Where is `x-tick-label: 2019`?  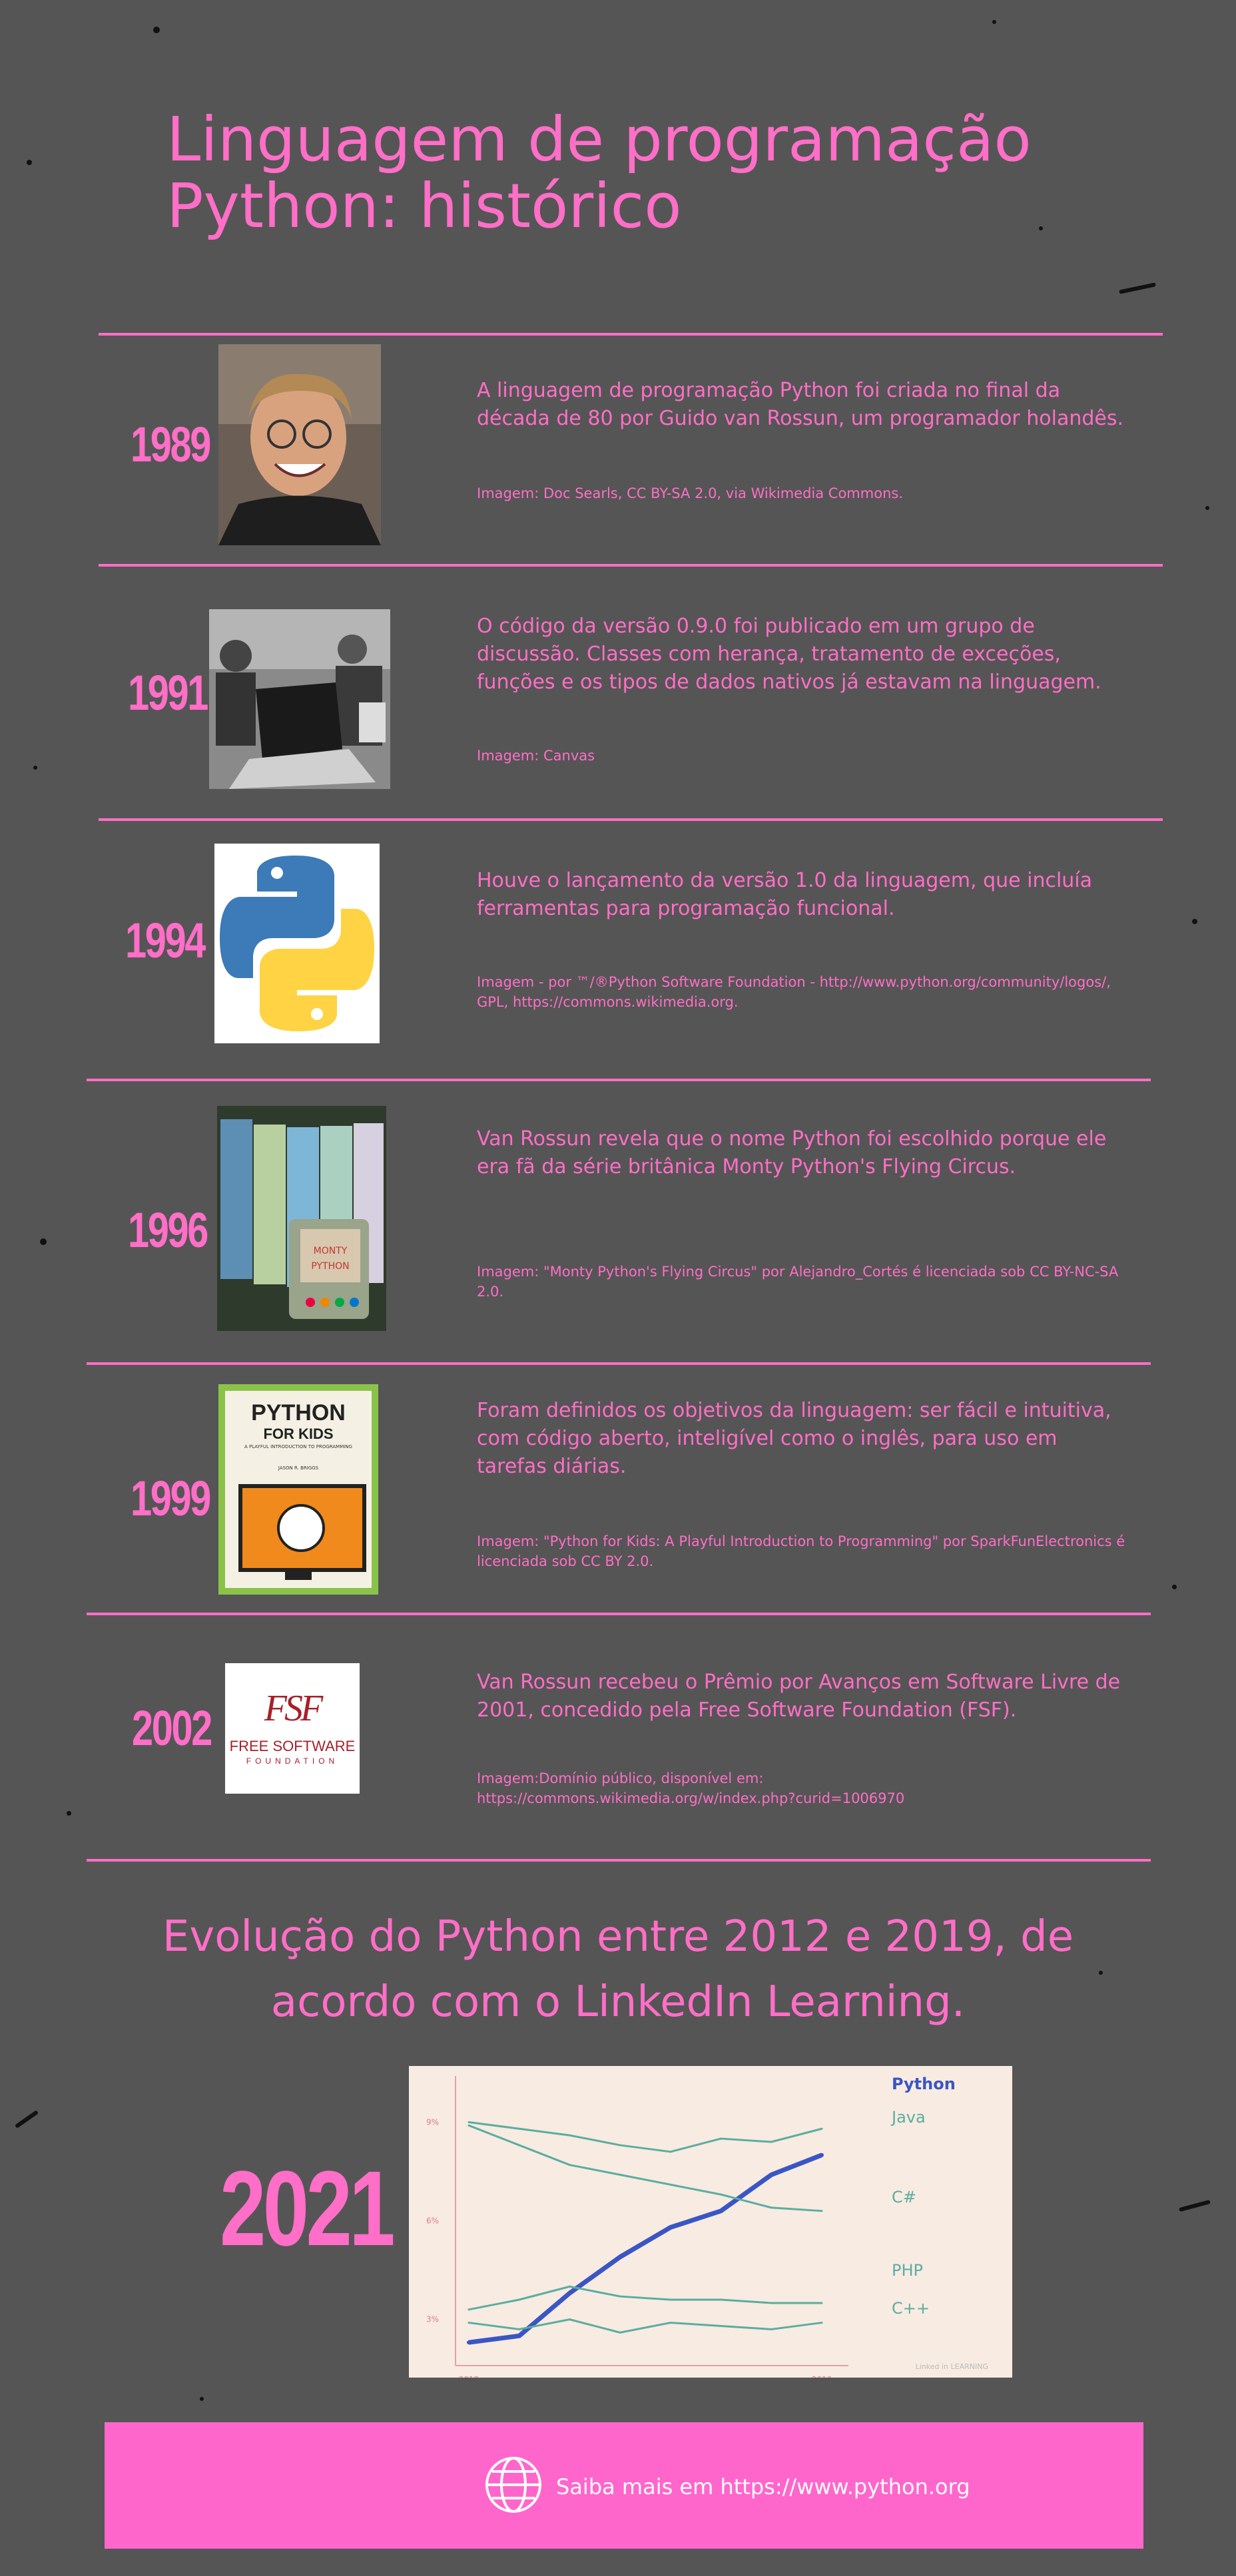
x-tick-label: 2019 is located at coordinates (822, 2376).